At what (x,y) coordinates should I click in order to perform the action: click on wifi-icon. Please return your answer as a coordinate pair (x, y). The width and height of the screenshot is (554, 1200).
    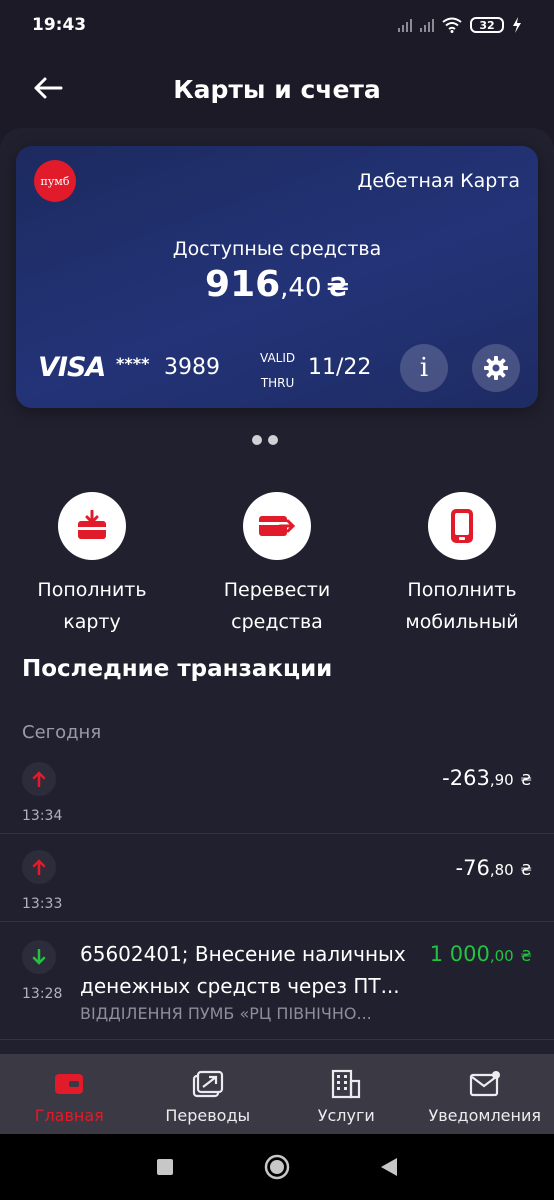
    Looking at the image, I should click on (452, 25).